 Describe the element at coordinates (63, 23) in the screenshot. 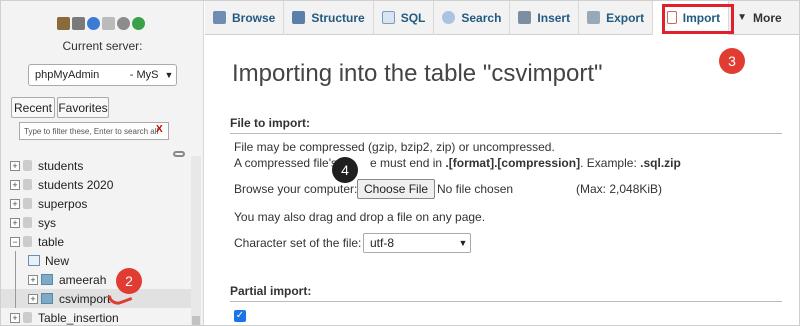

I see `home-icon` at that location.